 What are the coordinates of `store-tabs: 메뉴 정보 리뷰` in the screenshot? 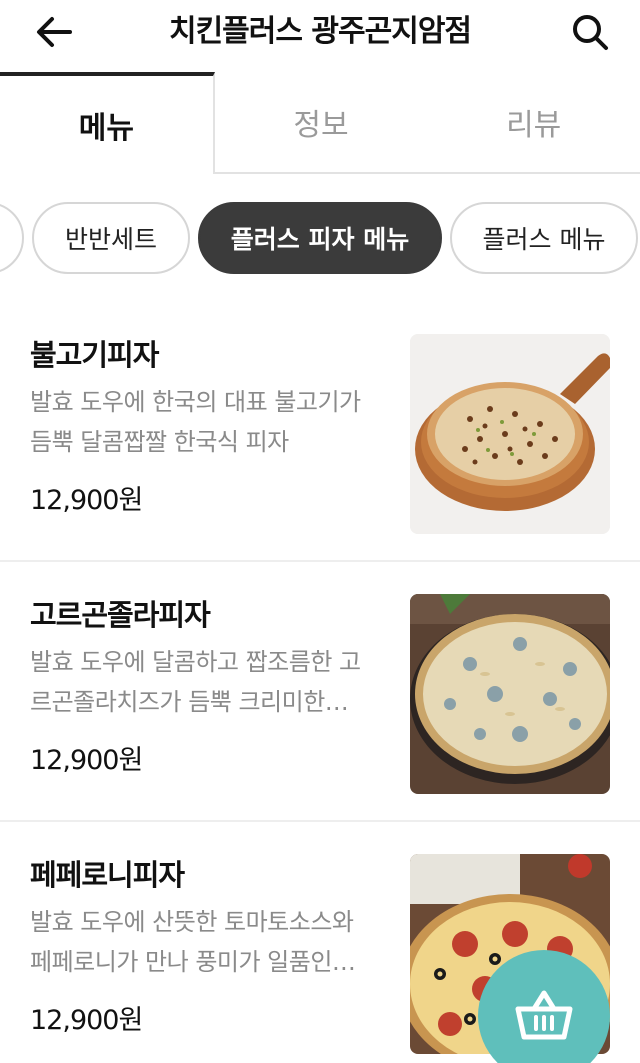 It's located at (320, 123).